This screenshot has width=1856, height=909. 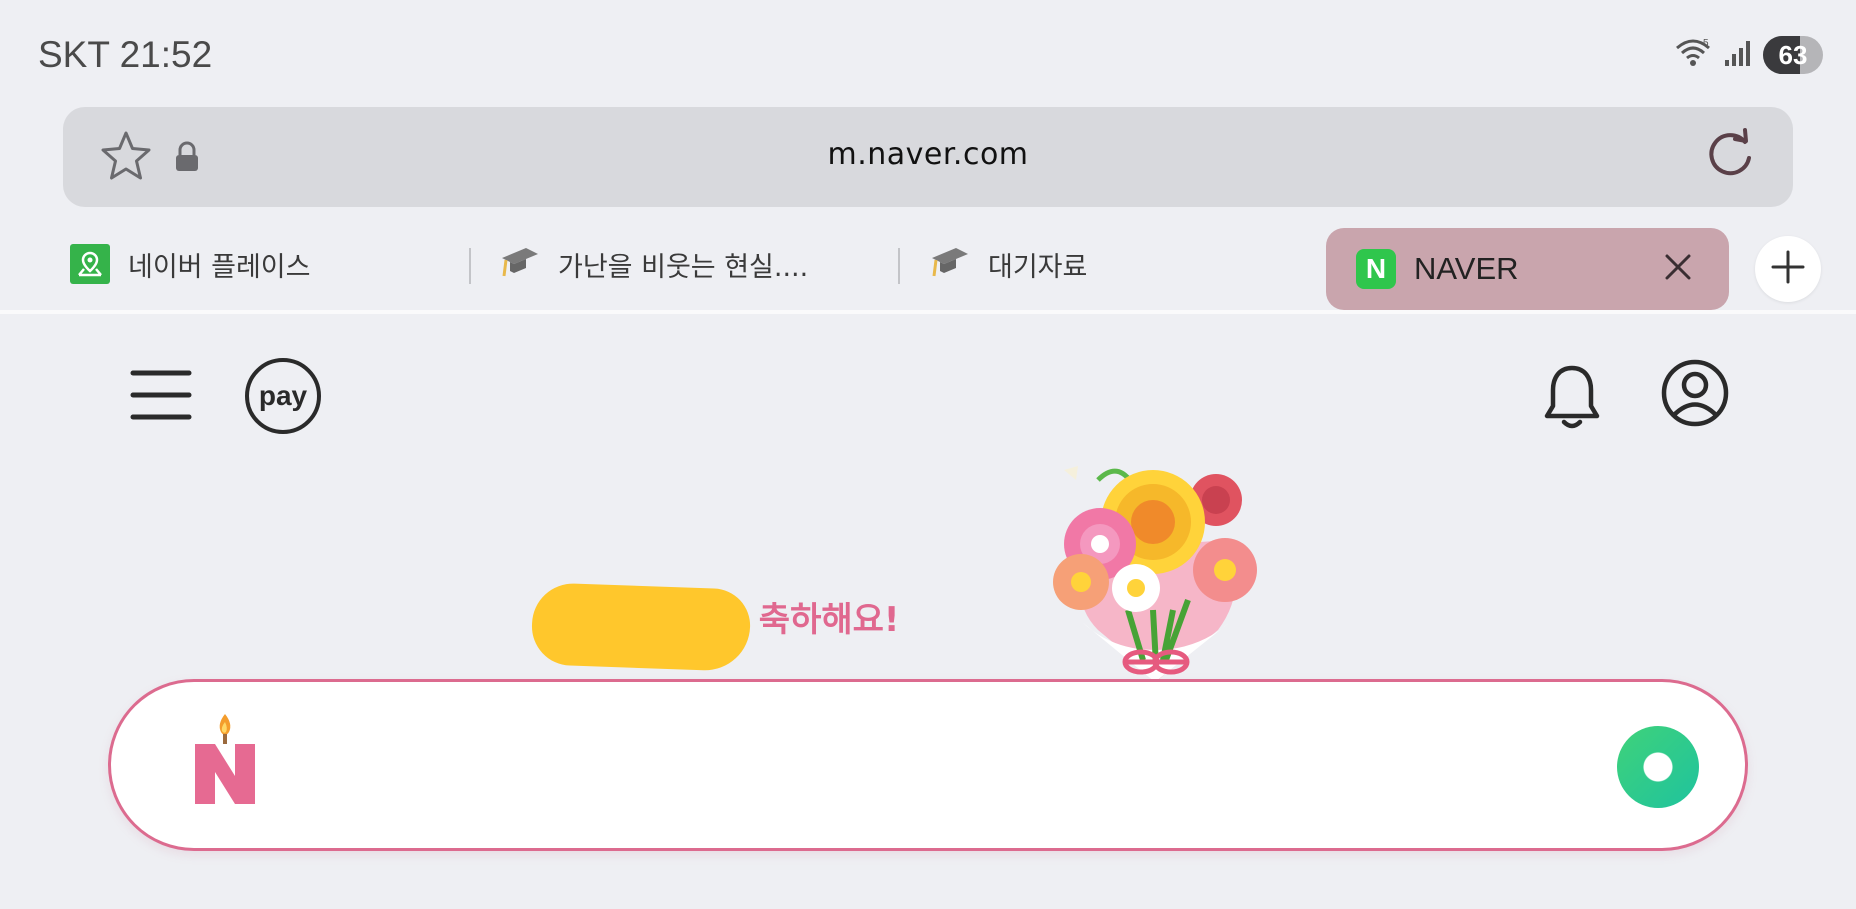 What do you see at coordinates (641, 627) in the screenshot?
I see `redaction-mark` at bounding box center [641, 627].